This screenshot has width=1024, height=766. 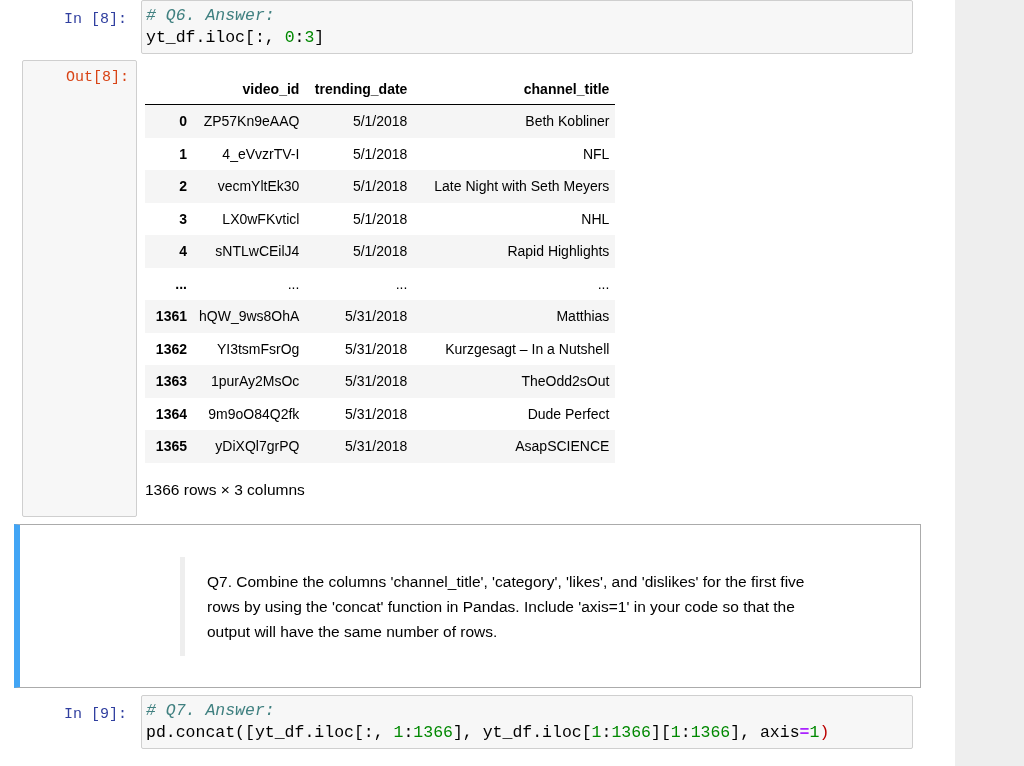 What do you see at coordinates (249, 153) in the screenshot?
I see `table-cell: 4_eVvzrTV-I` at bounding box center [249, 153].